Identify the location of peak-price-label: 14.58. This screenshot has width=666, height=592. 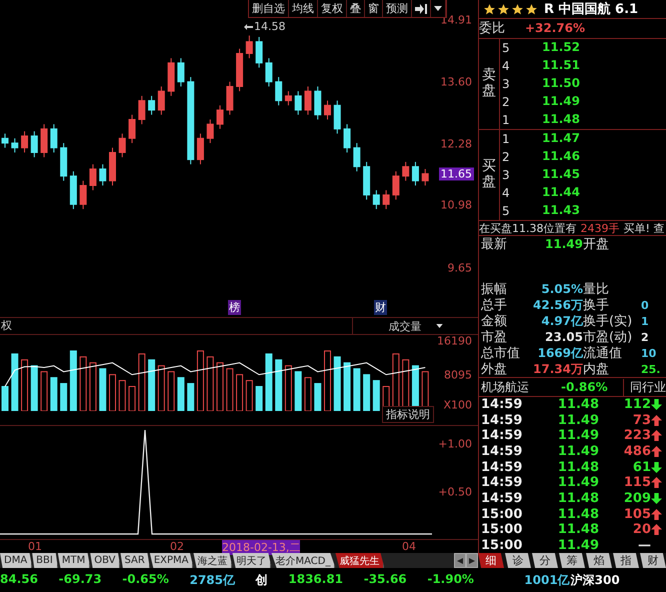
(270, 26).